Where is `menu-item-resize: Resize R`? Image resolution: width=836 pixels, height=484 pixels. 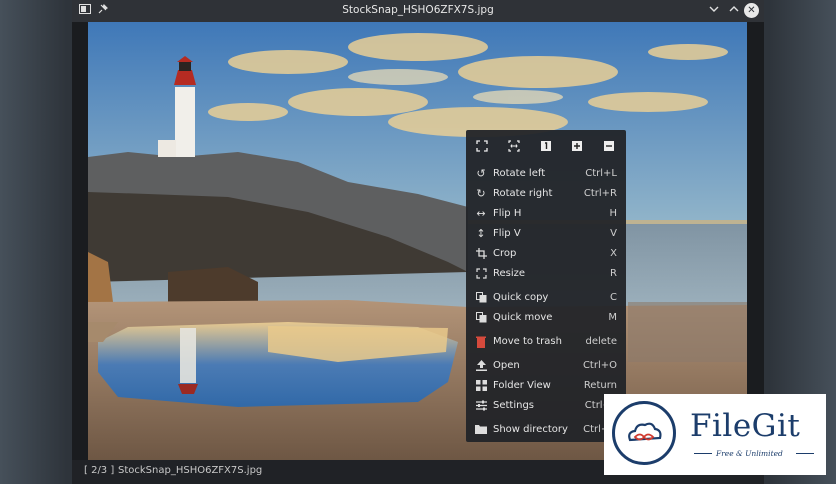 menu-item-resize: Resize R is located at coordinates (546, 274).